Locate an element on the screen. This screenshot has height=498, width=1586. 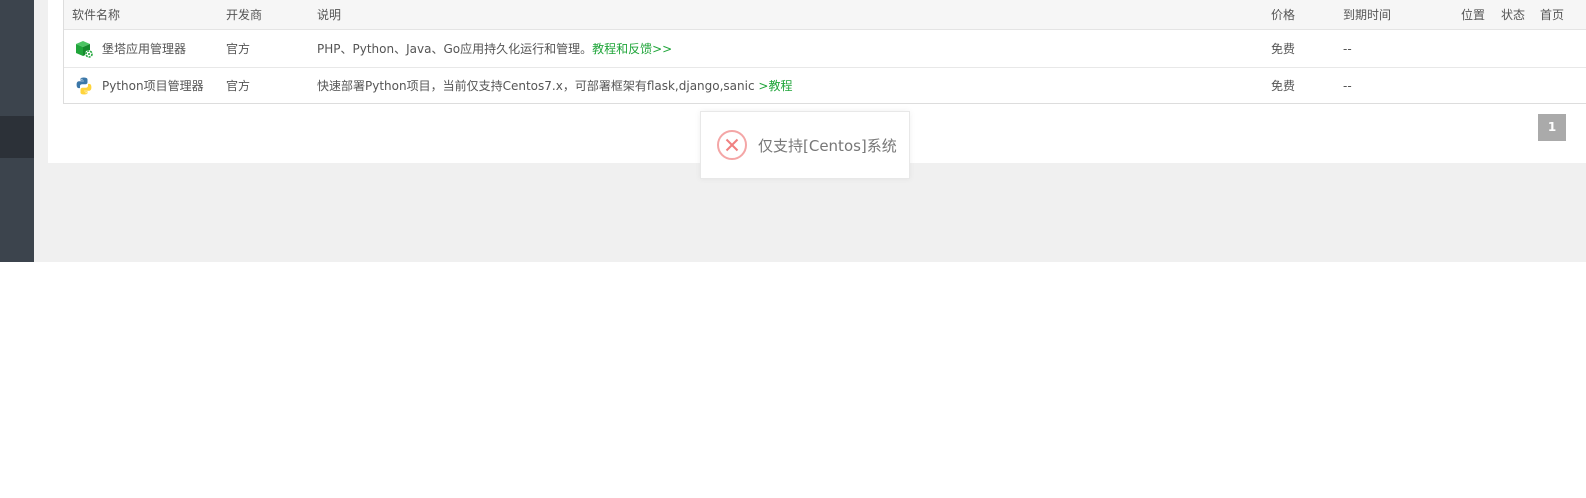
table-header-row: 软件名称 开发商 说明 价格 到期时间 位置 状态 首页 is located at coordinates (825, 15).